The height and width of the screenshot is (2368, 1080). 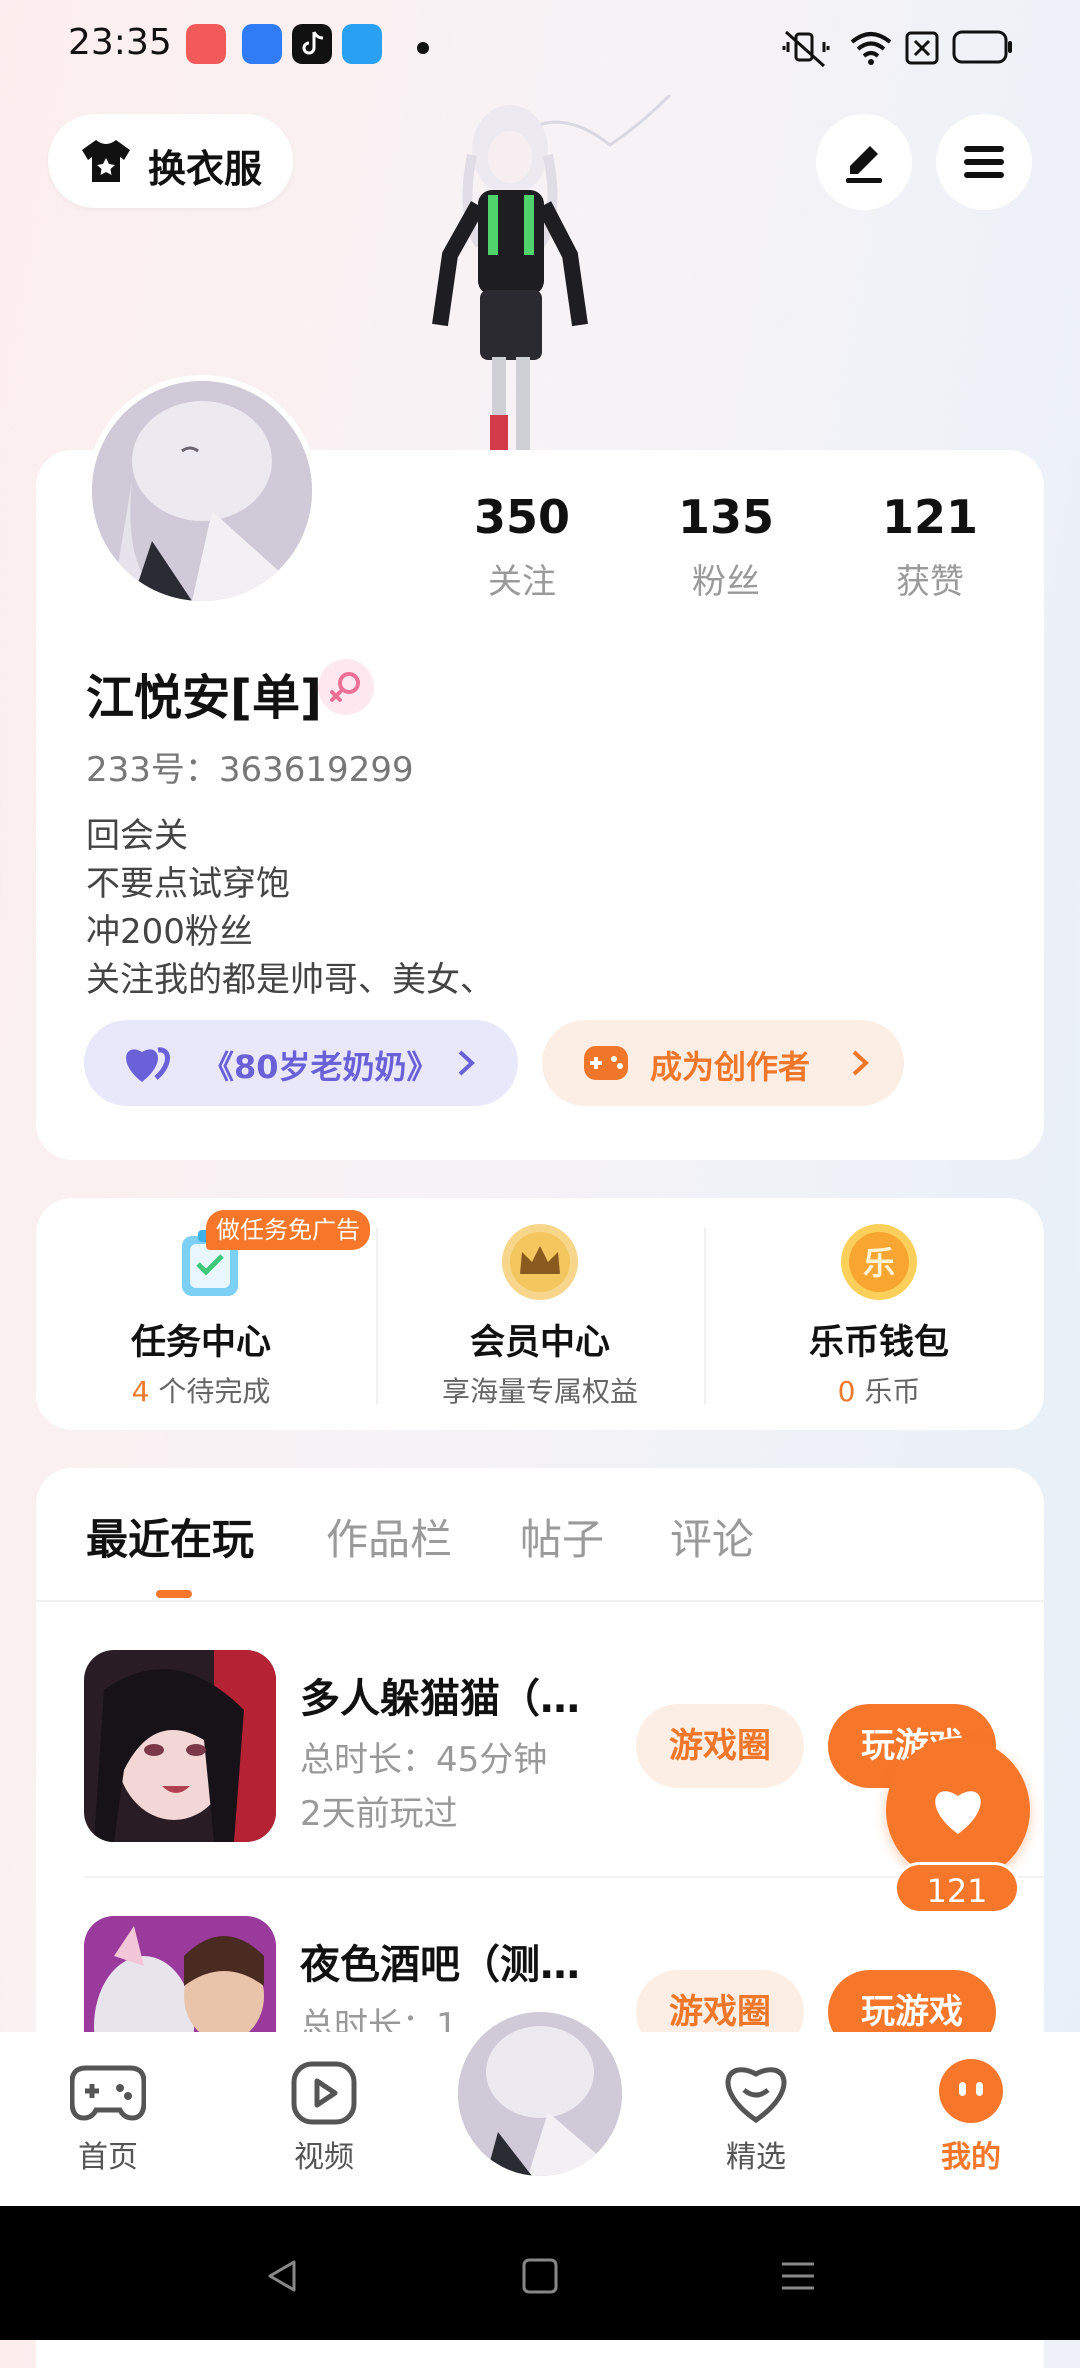 I want to click on game-duration: 总时长：1, so click(x=379, y=2019).